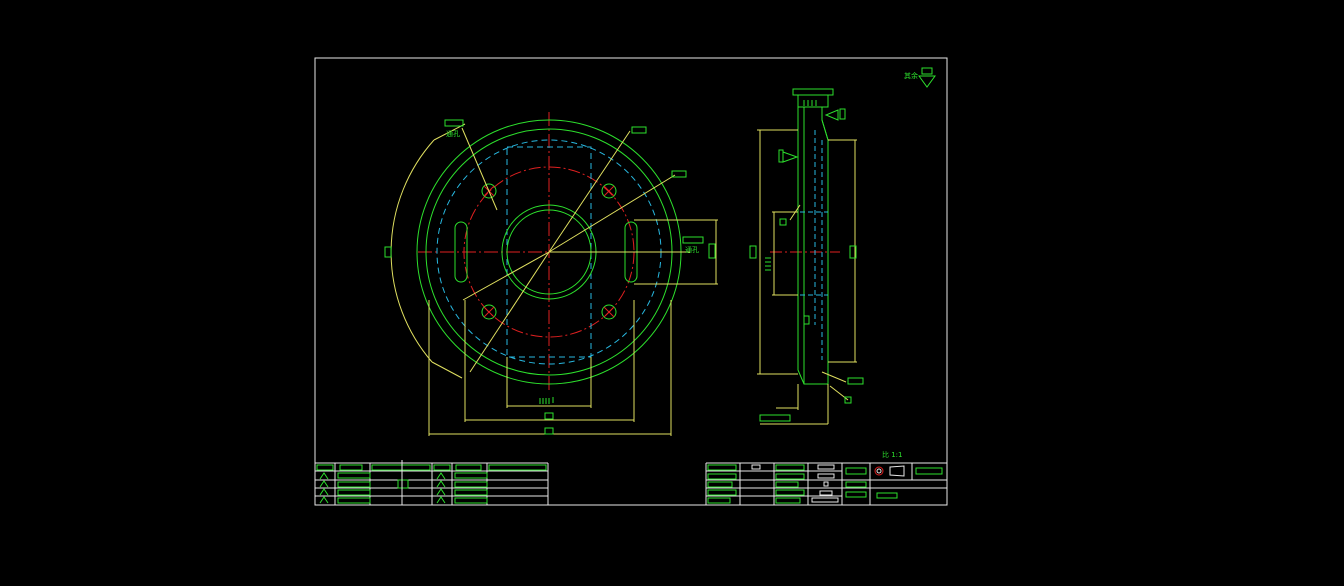  I want to click on front-leader-lines, so click(575, 250).